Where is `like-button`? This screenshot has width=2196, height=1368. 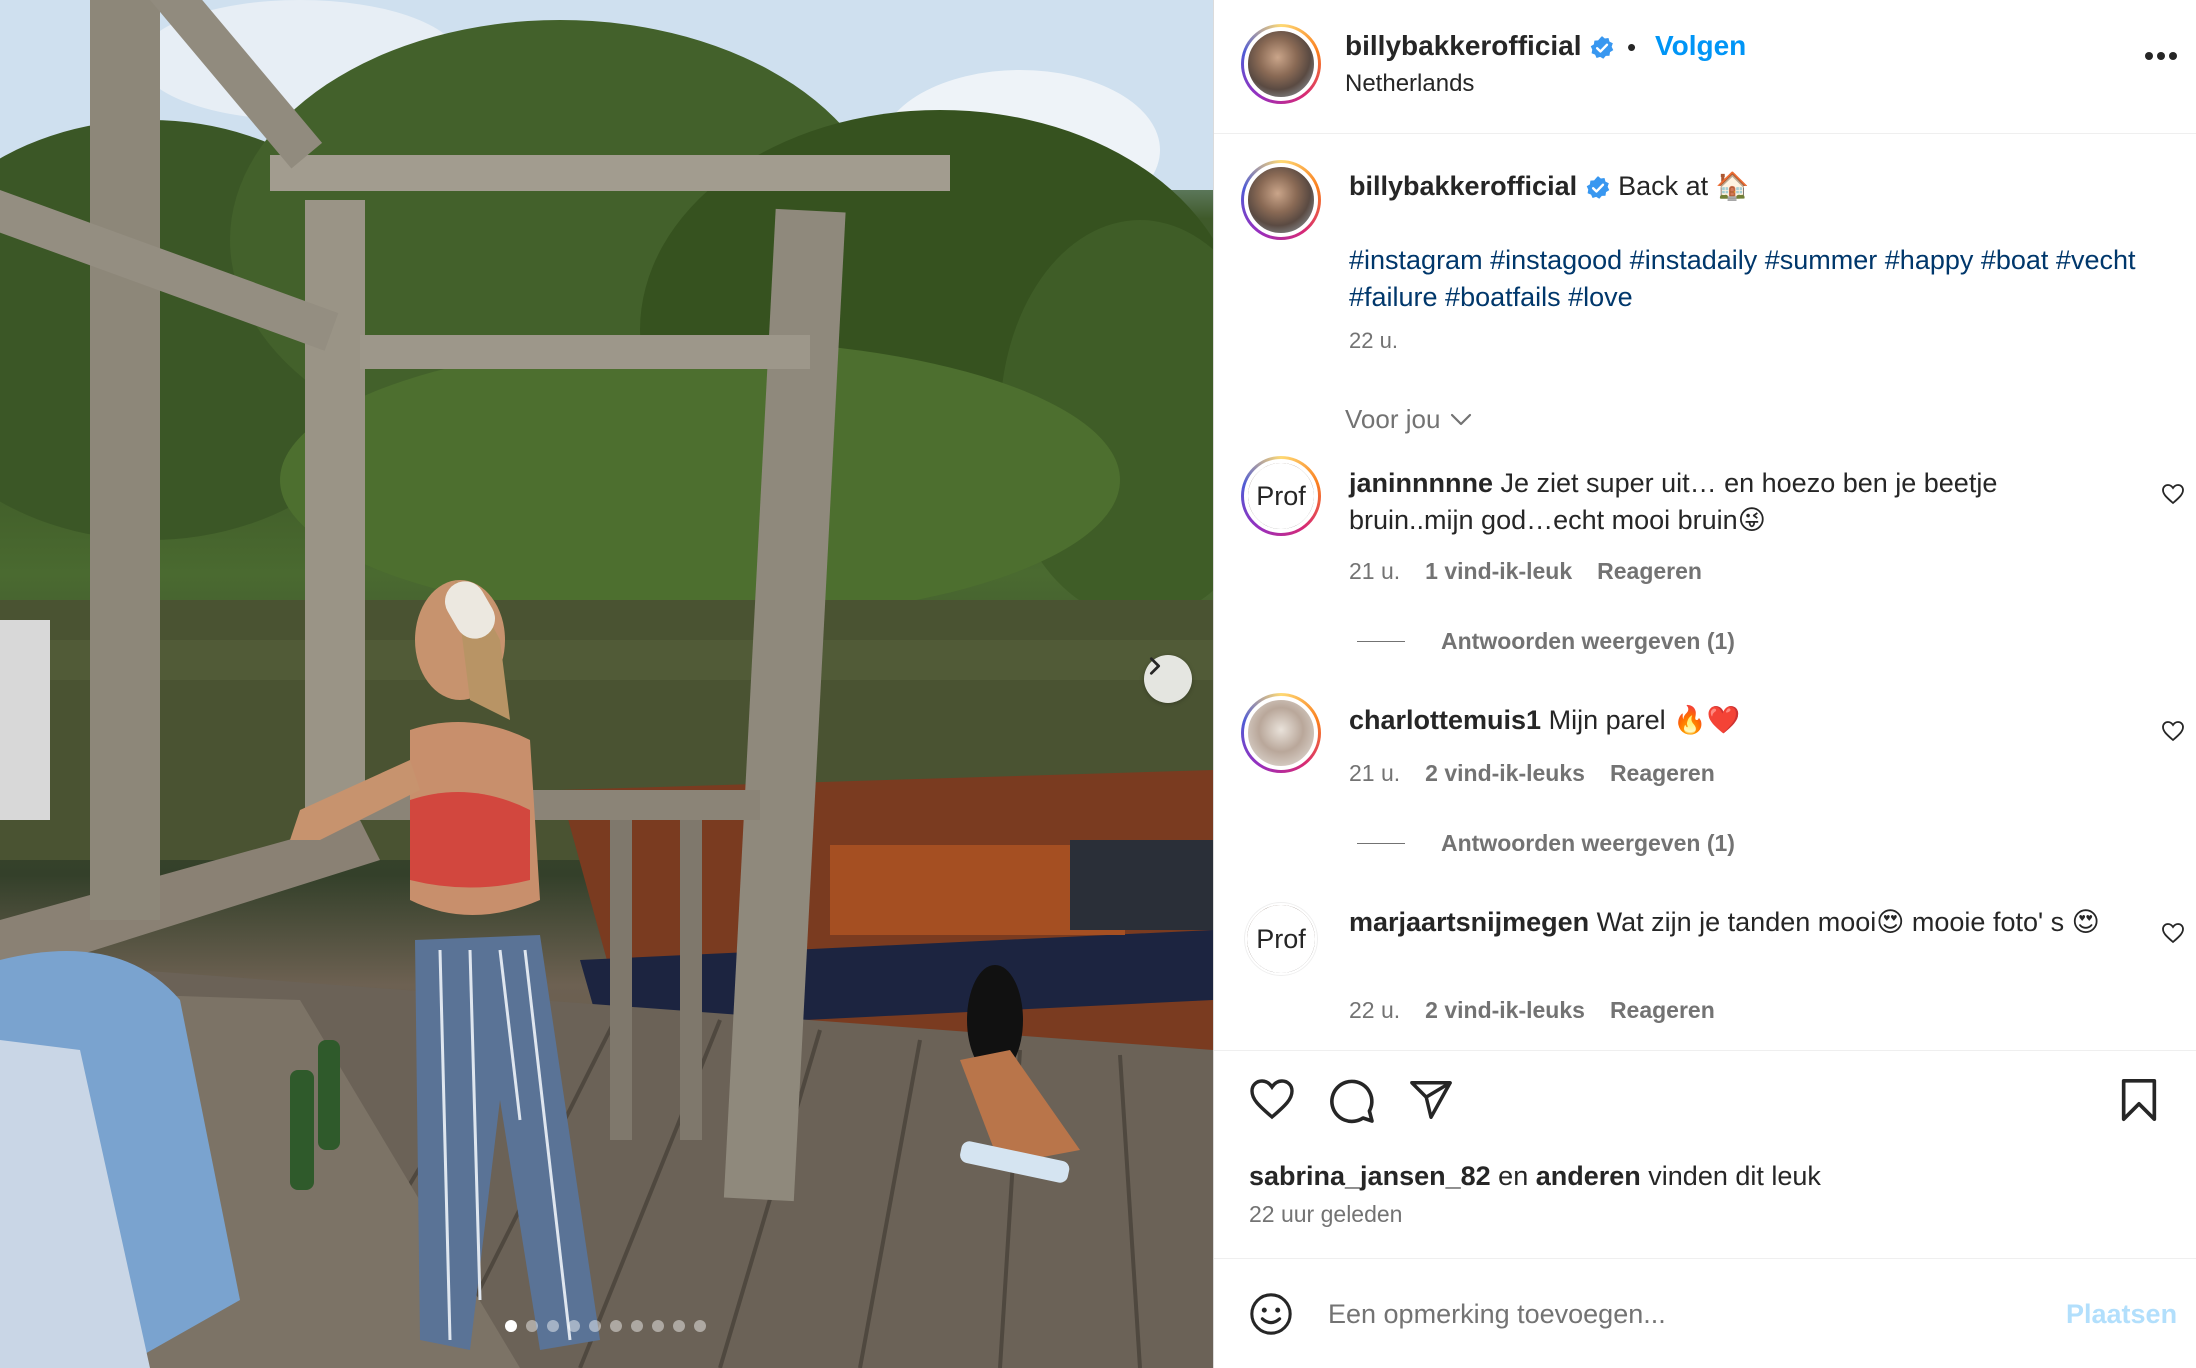
like-button is located at coordinates (1272, 1101).